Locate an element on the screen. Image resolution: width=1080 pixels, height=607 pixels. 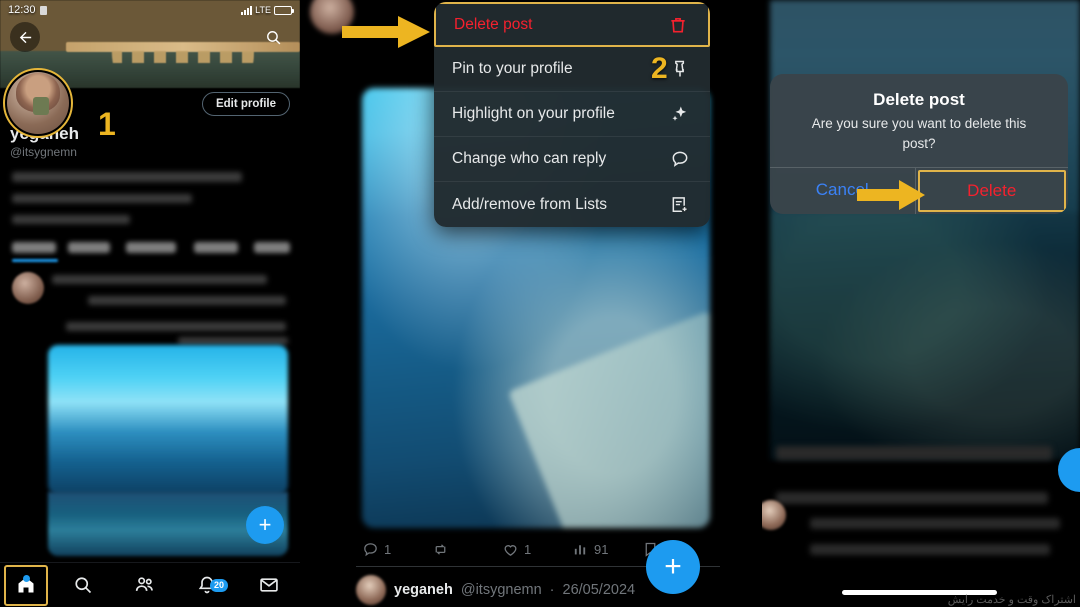
menu-item-change-who-can-reply: Change who can reply is located at coordinates (572, 159).